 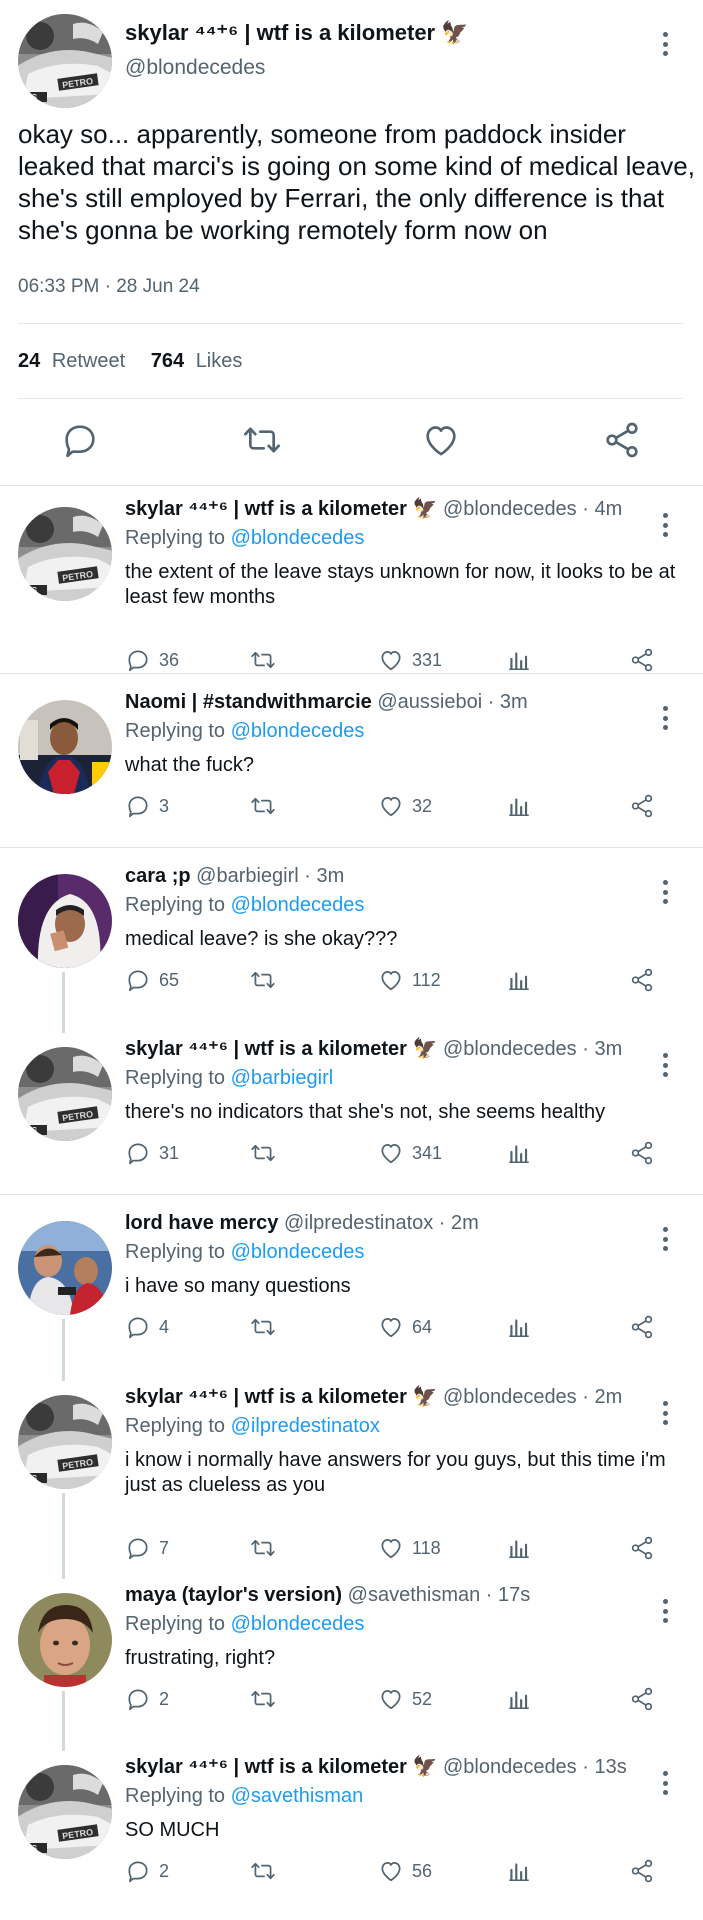 What do you see at coordinates (441, 440) in the screenshot?
I see `like-button` at bounding box center [441, 440].